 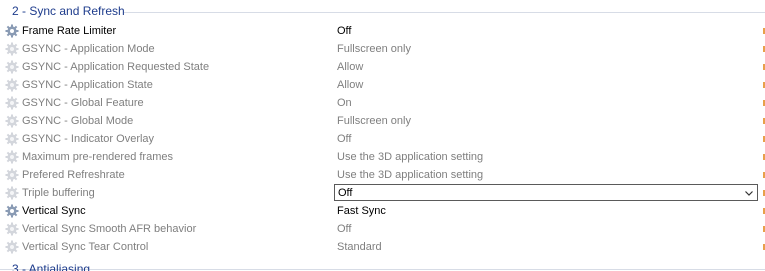 I want to click on setting-name: Triple buffering, so click(x=58, y=193).